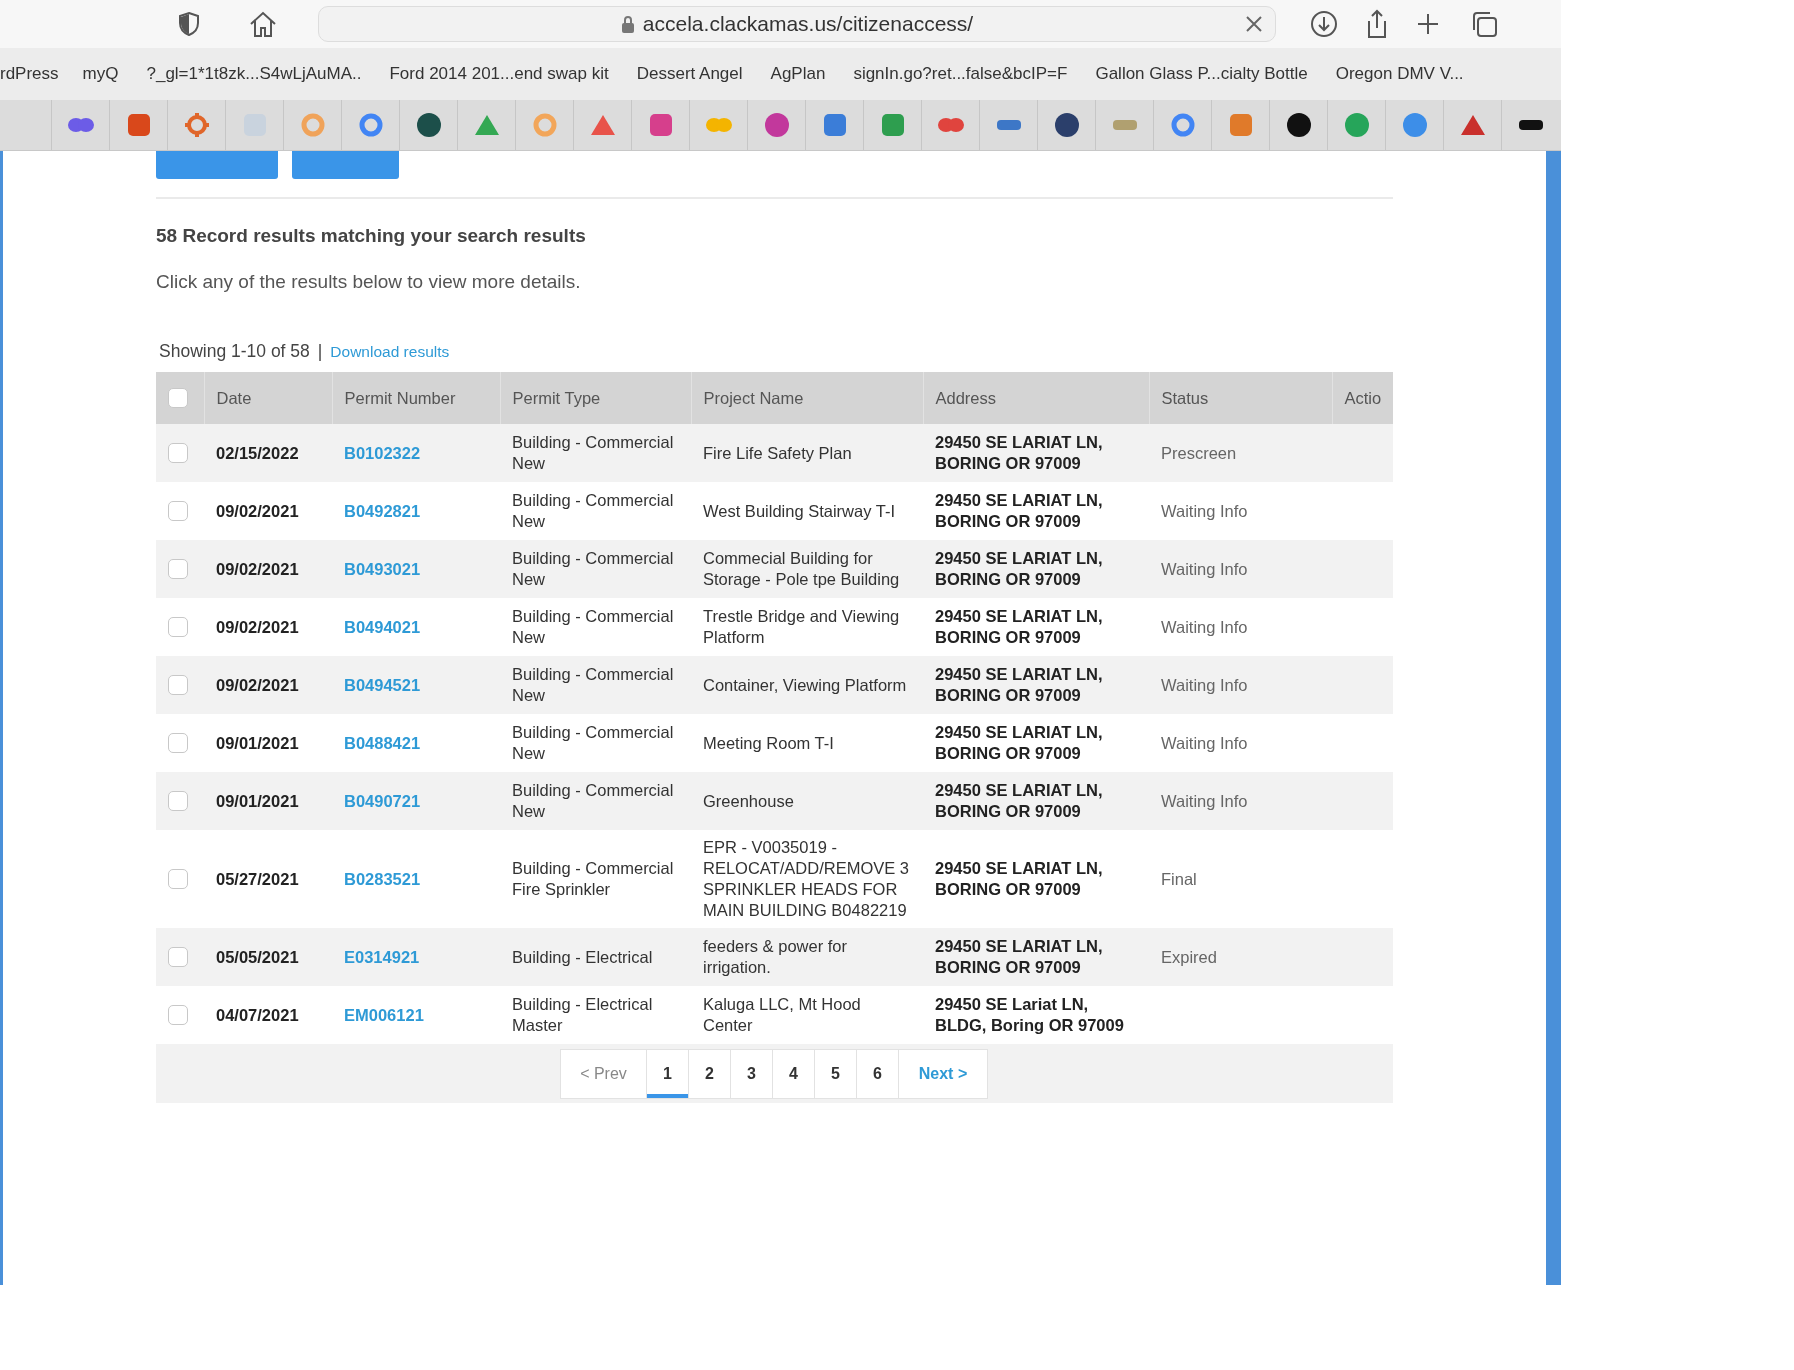 Image resolution: width=1794 pixels, height=1370 pixels. Describe the element at coordinates (1254, 24) in the screenshot. I see `close-icon` at that location.